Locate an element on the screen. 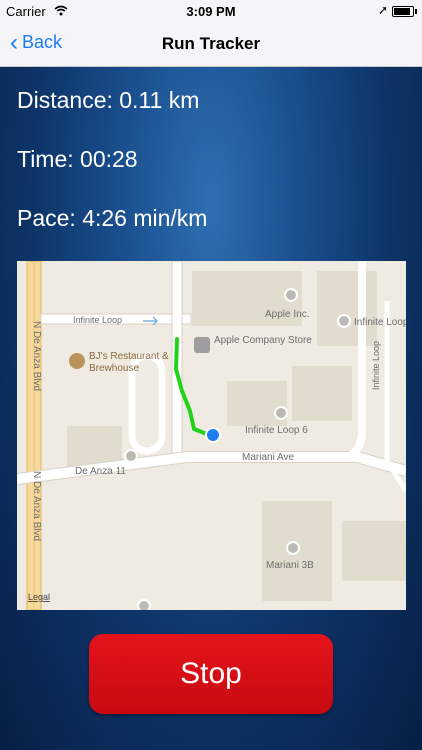 This screenshot has width=422, height=750. apple-store-icon is located at coordinates (202, 345).